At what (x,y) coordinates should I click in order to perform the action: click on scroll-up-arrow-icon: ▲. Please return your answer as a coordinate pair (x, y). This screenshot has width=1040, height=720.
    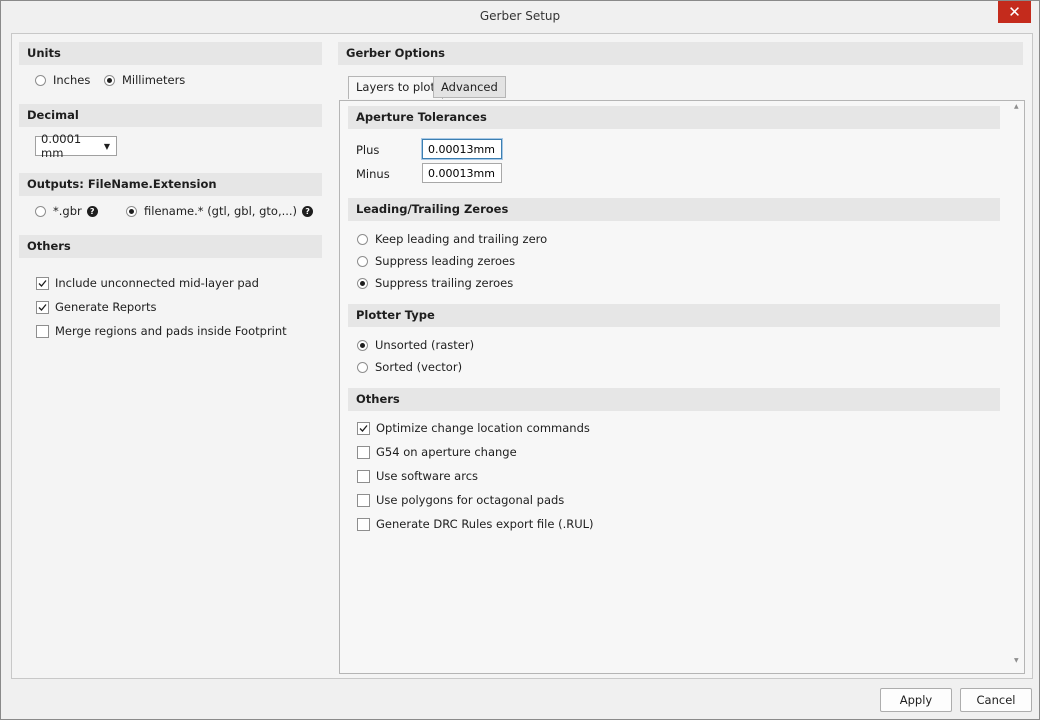
    Looking at the image, I should click on (1016, 106).